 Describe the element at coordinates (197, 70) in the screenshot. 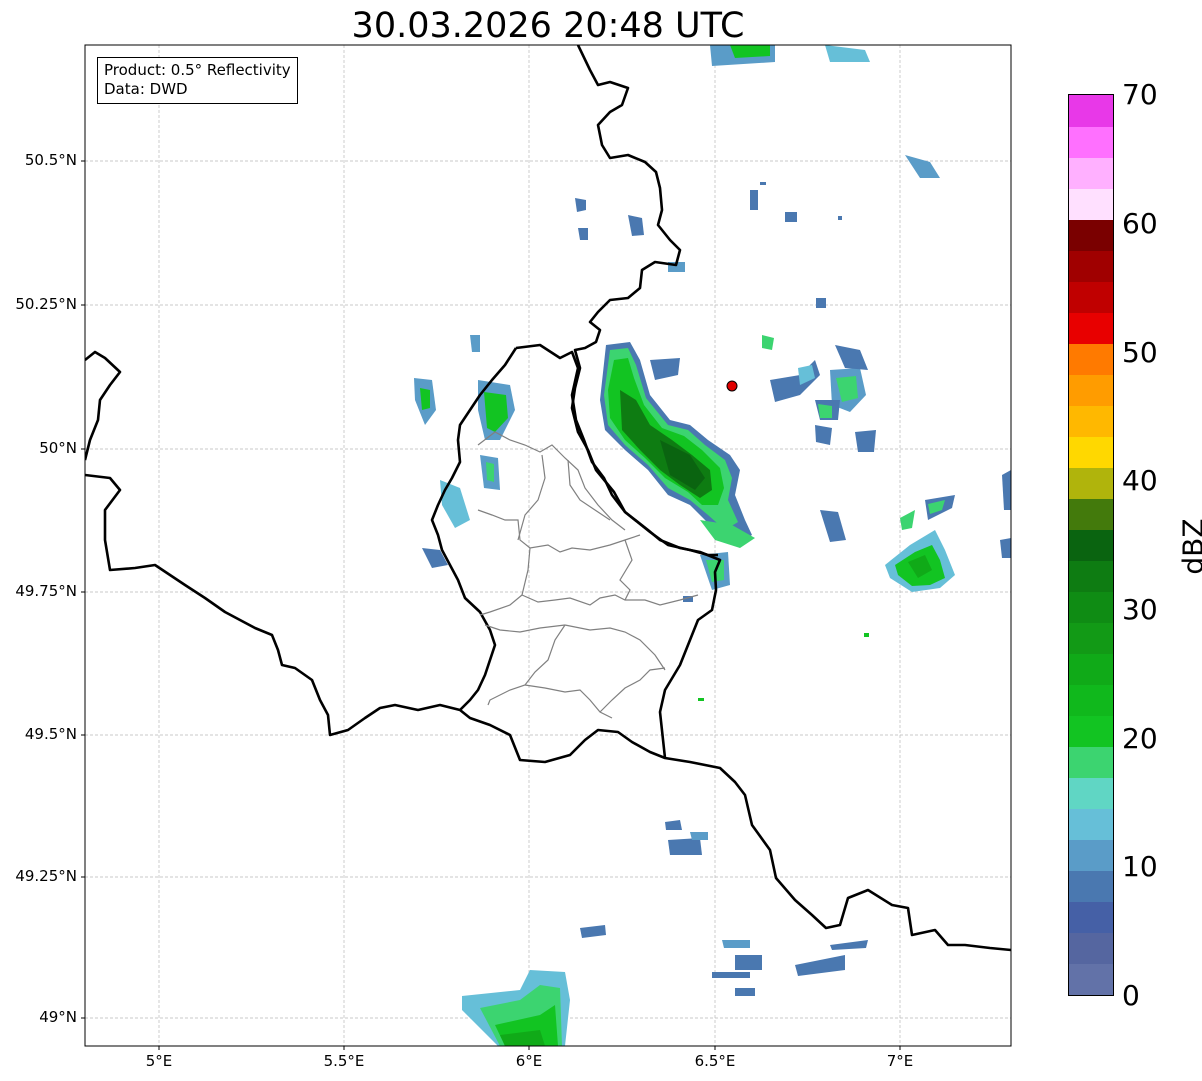

I see `product-label: Product: 0.5° Reflectivity` at that location.